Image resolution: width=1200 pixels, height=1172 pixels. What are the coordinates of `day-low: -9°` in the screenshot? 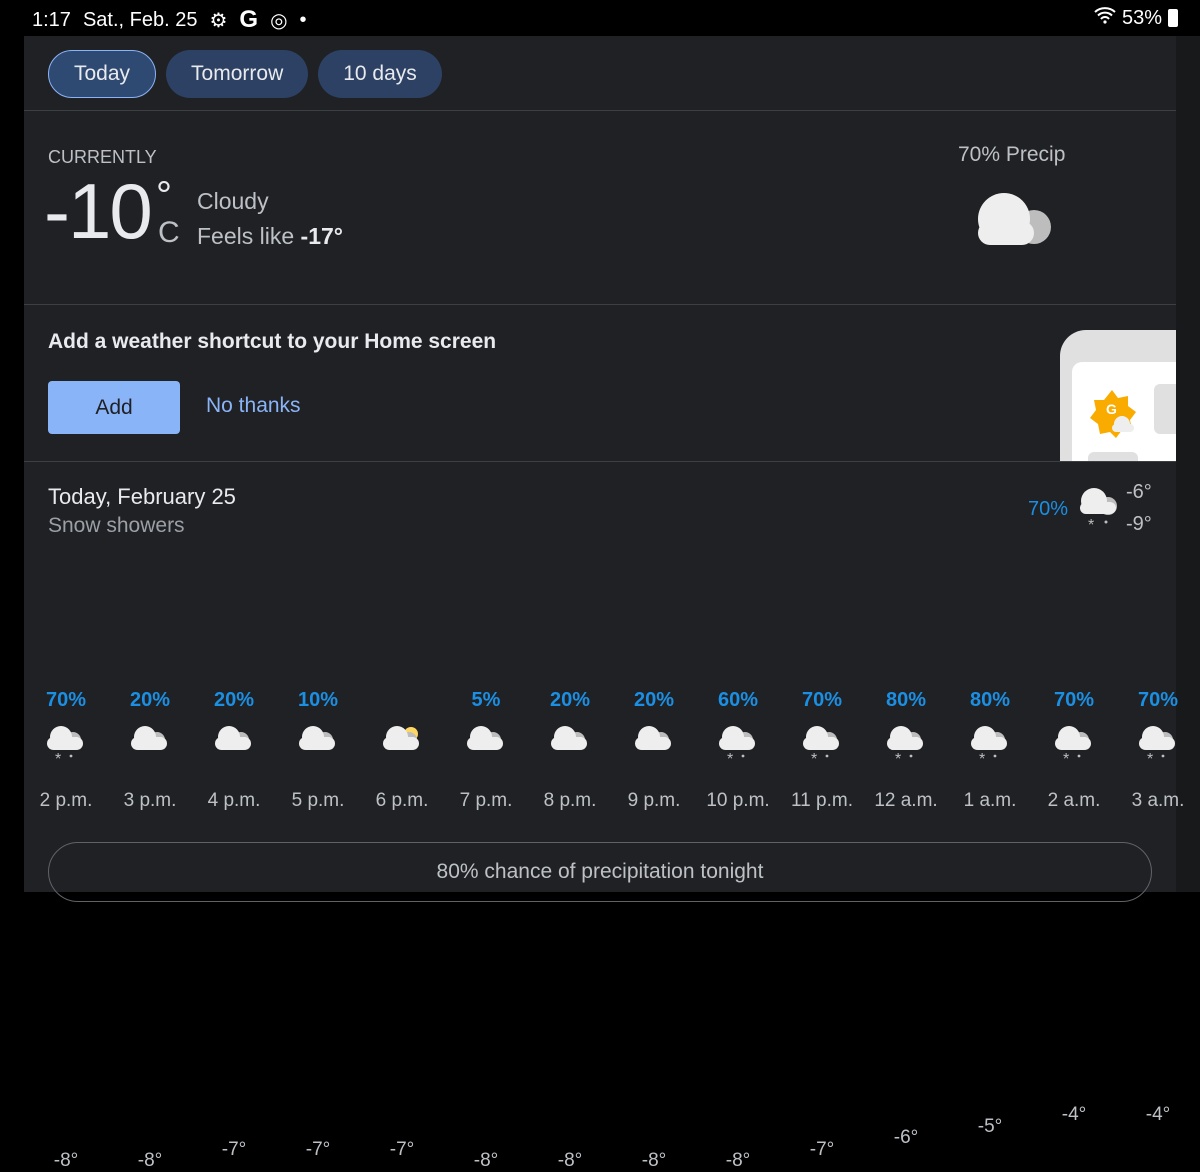 It's located at (1139, 524).